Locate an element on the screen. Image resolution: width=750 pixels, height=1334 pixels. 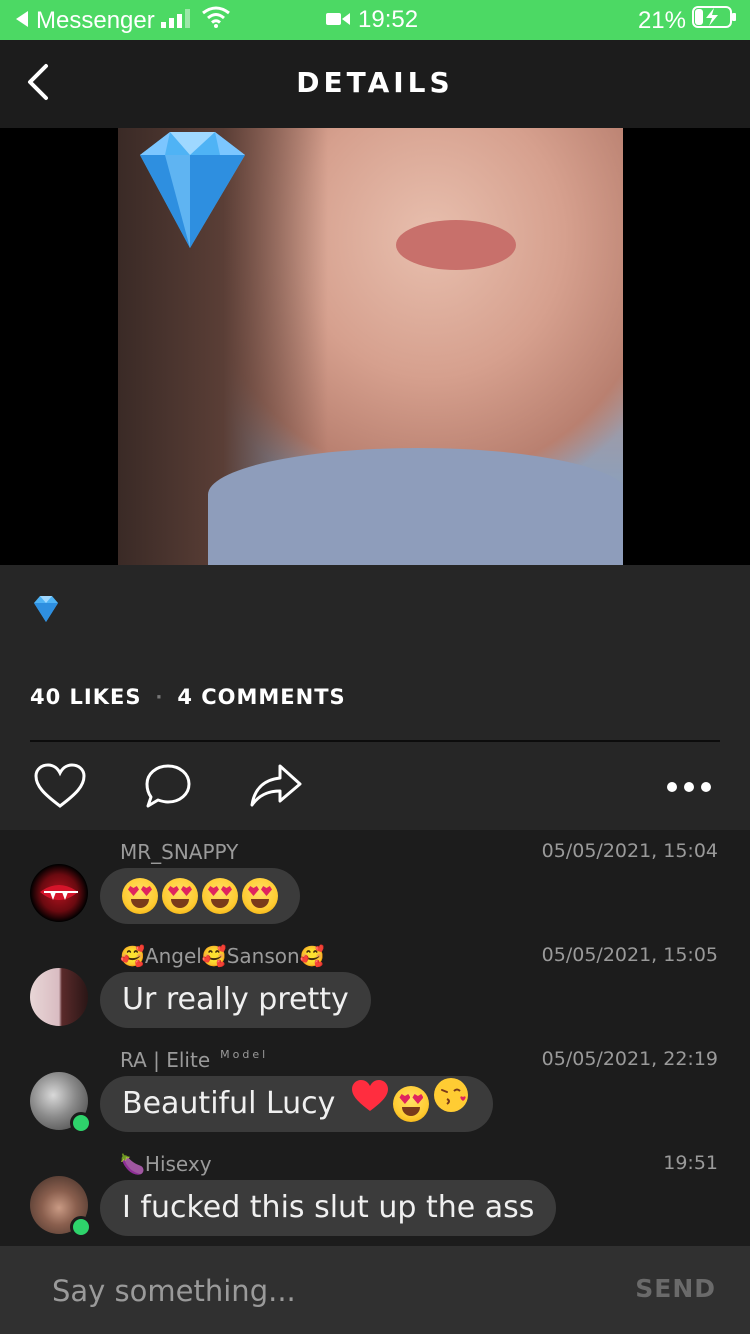
comment-bubble is located at coordinates (200, 896).